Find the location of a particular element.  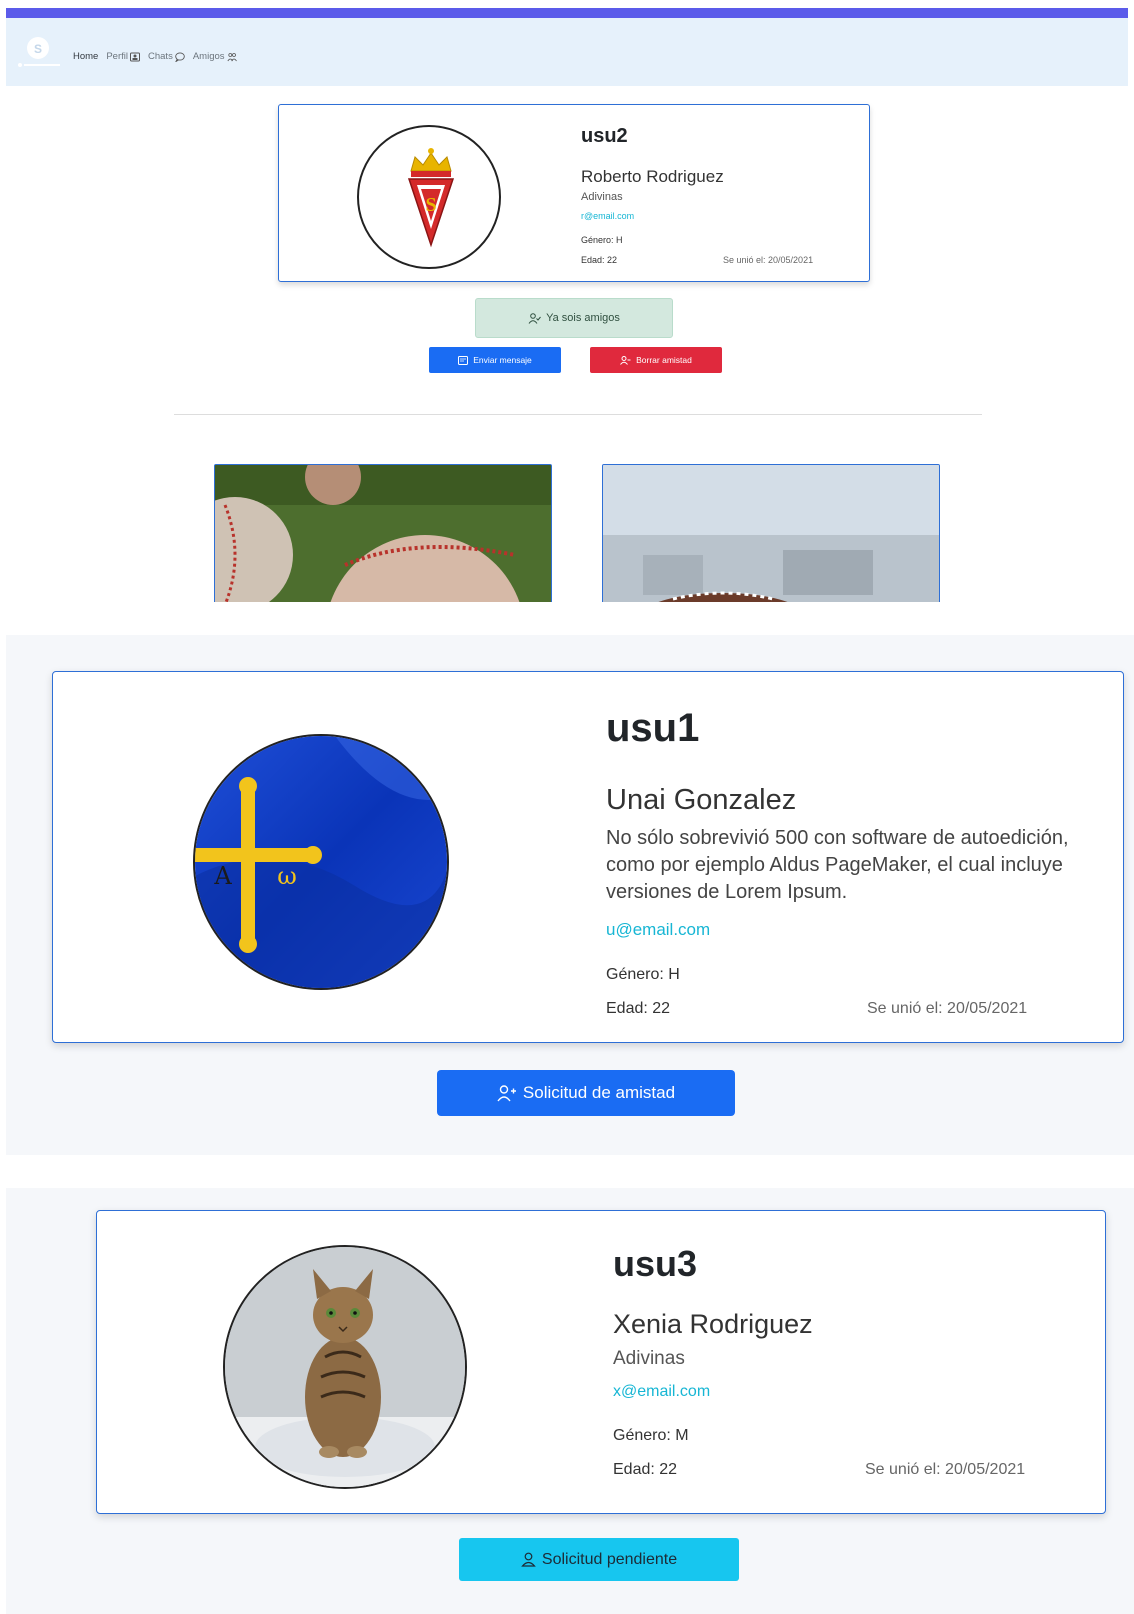

chat-bubble-icon is located at coordinates (180, 56).